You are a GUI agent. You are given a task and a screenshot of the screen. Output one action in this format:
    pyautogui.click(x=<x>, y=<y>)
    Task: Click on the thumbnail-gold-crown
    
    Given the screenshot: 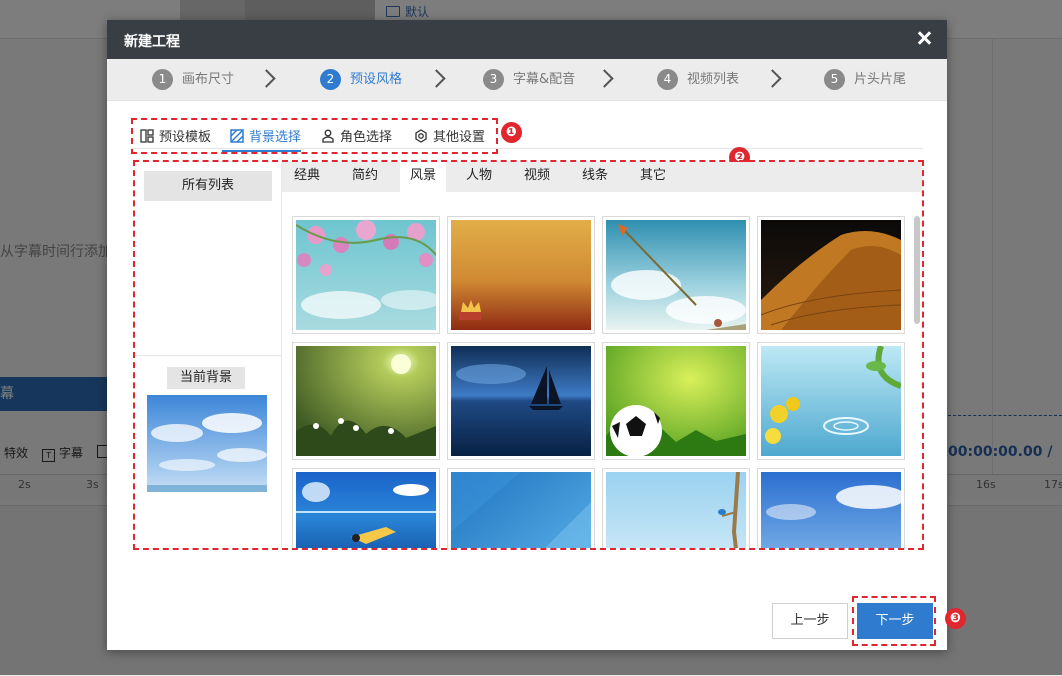 What is the action you would take?
    pyautogui.click(x=521, y=275)
    